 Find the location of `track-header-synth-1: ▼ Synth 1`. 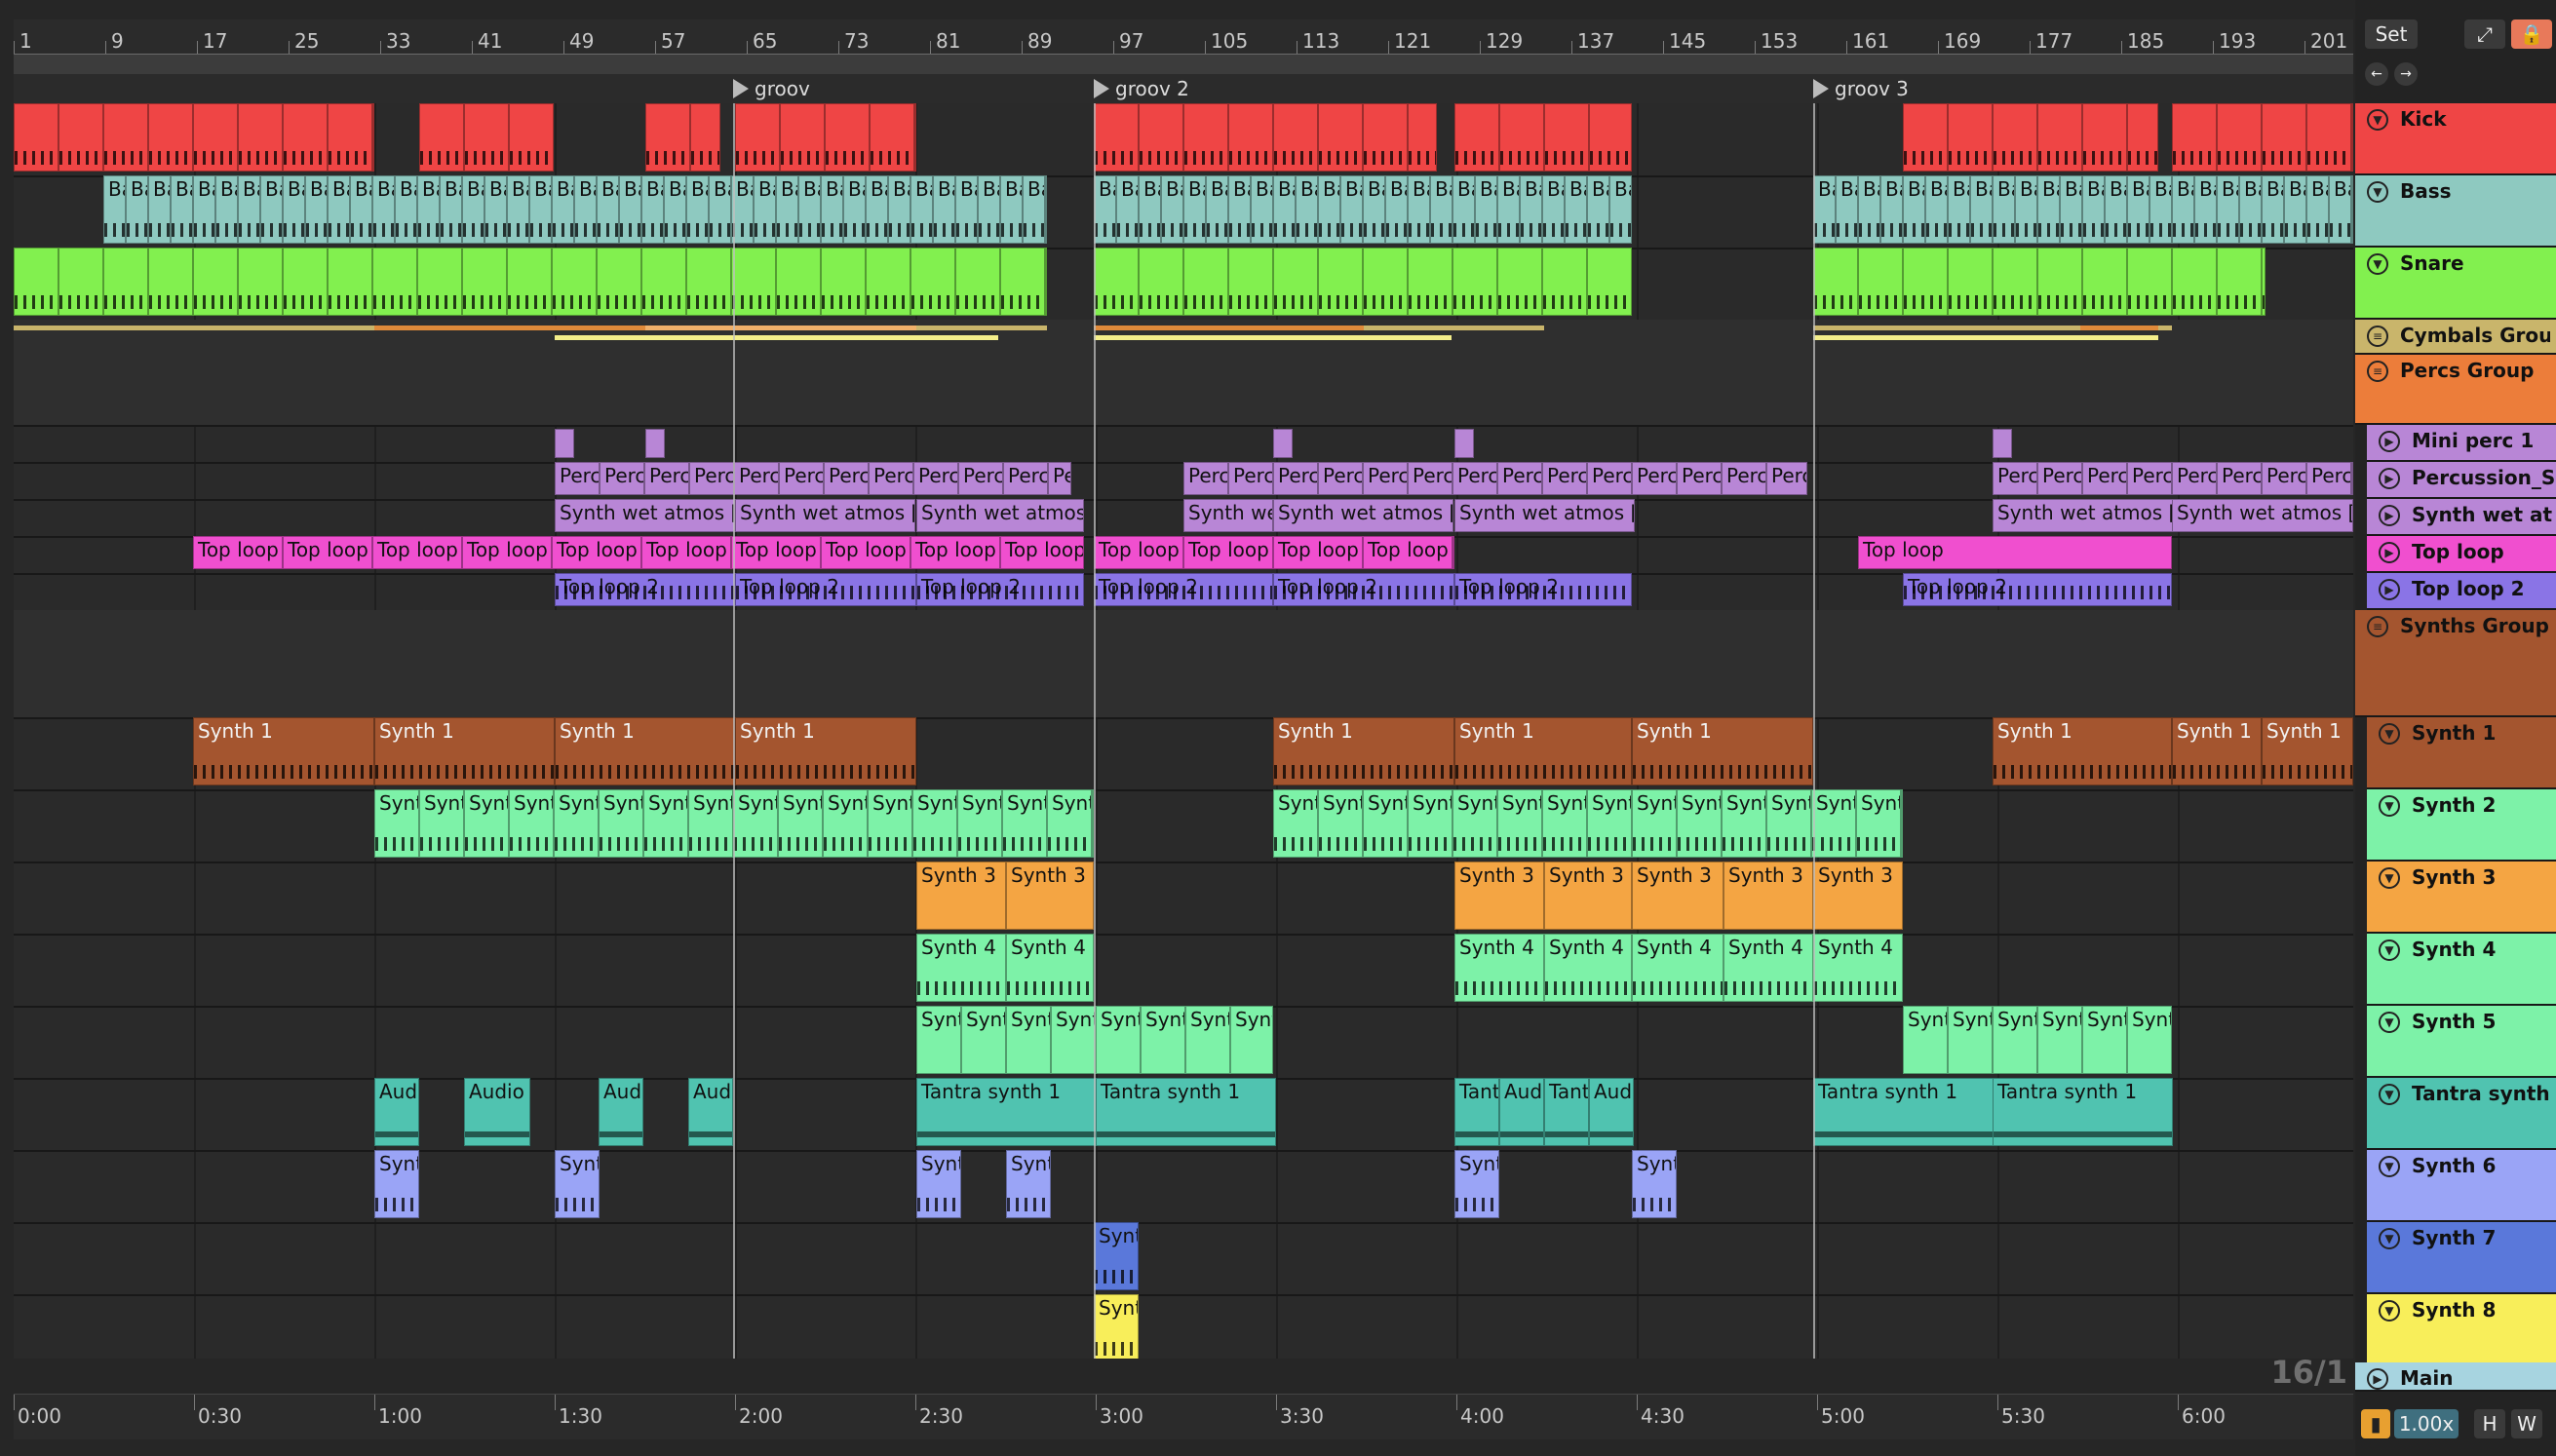

track-header-synth-1: ▼ Synth 1 is located at coordinates (2461, 753).